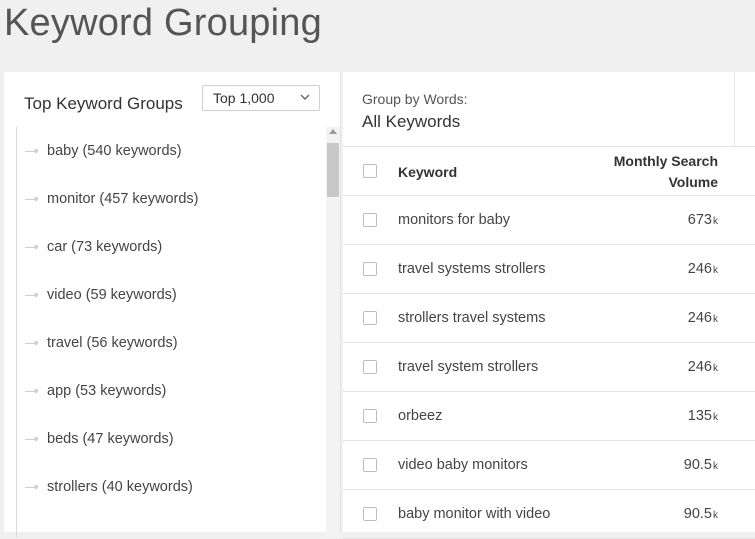 The height and width of the screenshot is (539, 755). I want to click on group-item: travel (56 keywords), so click(172, 343).